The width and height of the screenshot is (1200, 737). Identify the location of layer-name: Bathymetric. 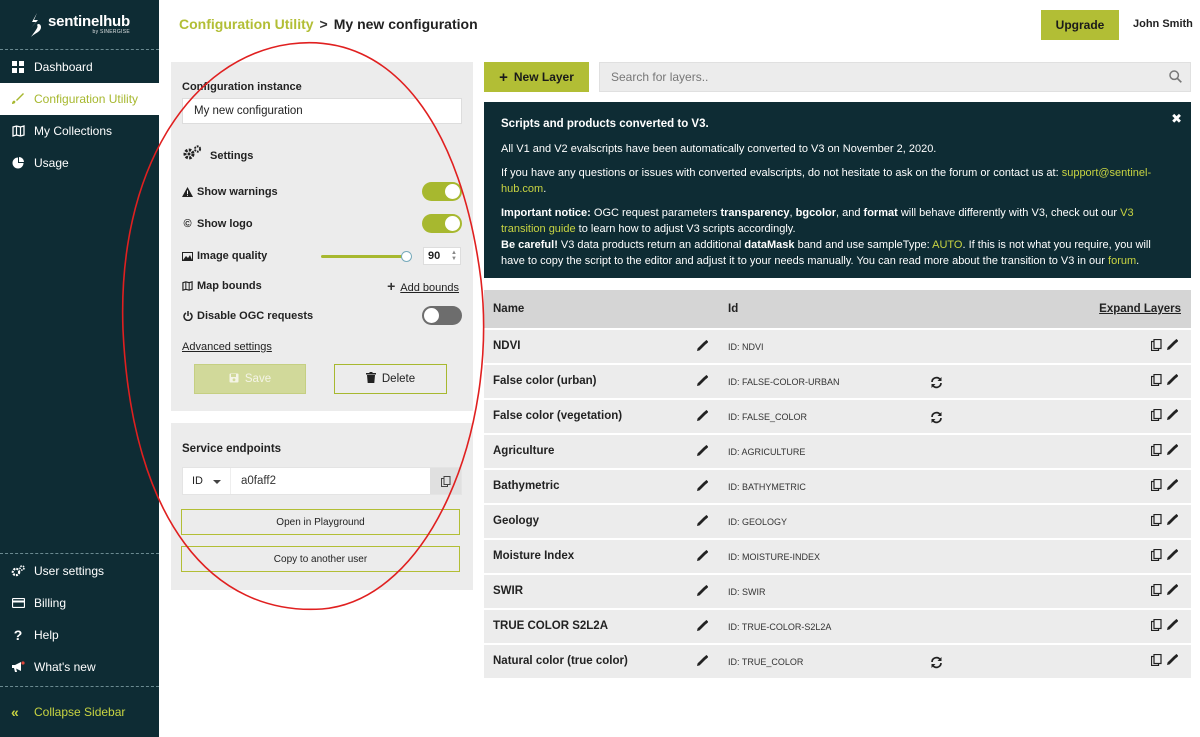
(526, 486).